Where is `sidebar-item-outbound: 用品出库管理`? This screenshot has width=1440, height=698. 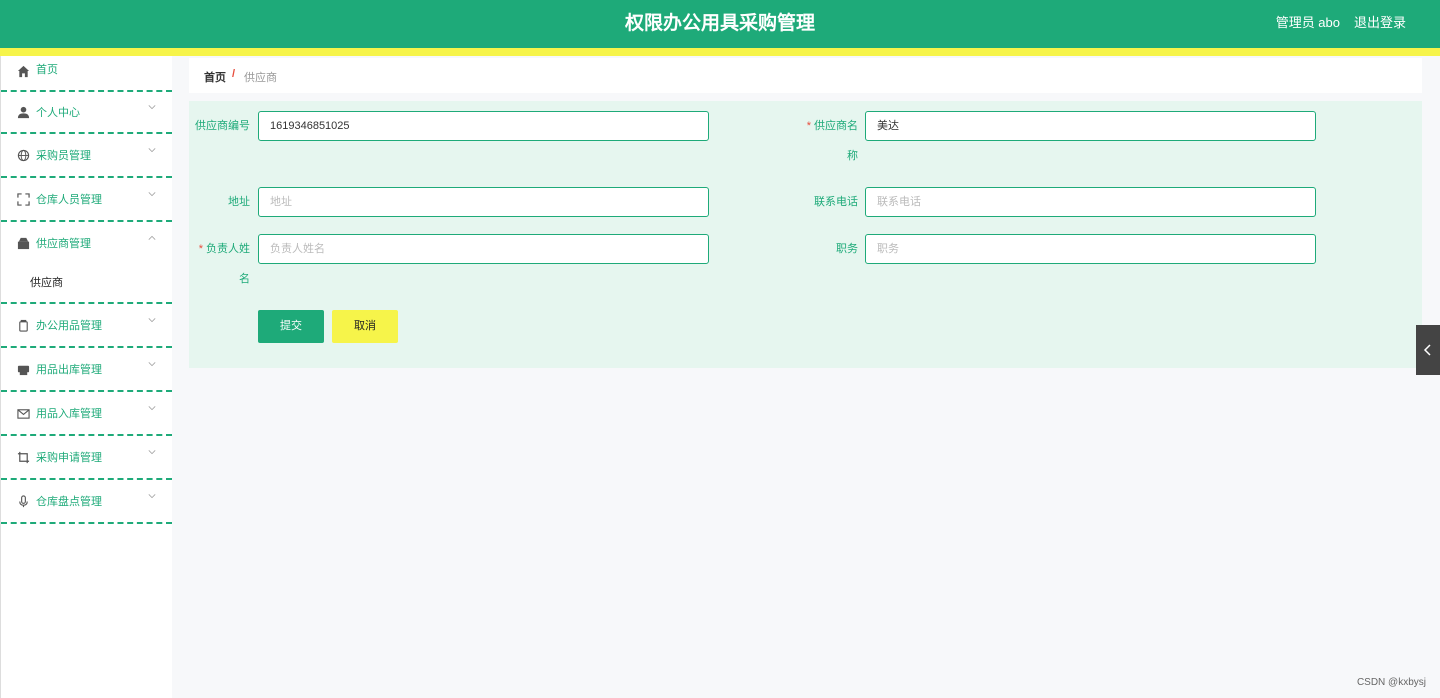 sidebar-item-outbound: 用品出库管理 is located at coordinates (86, 370).